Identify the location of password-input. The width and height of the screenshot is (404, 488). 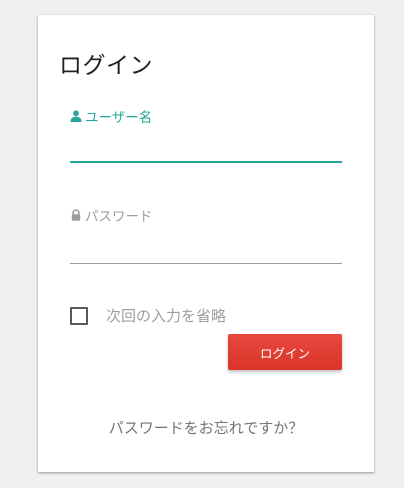
(206, 249).